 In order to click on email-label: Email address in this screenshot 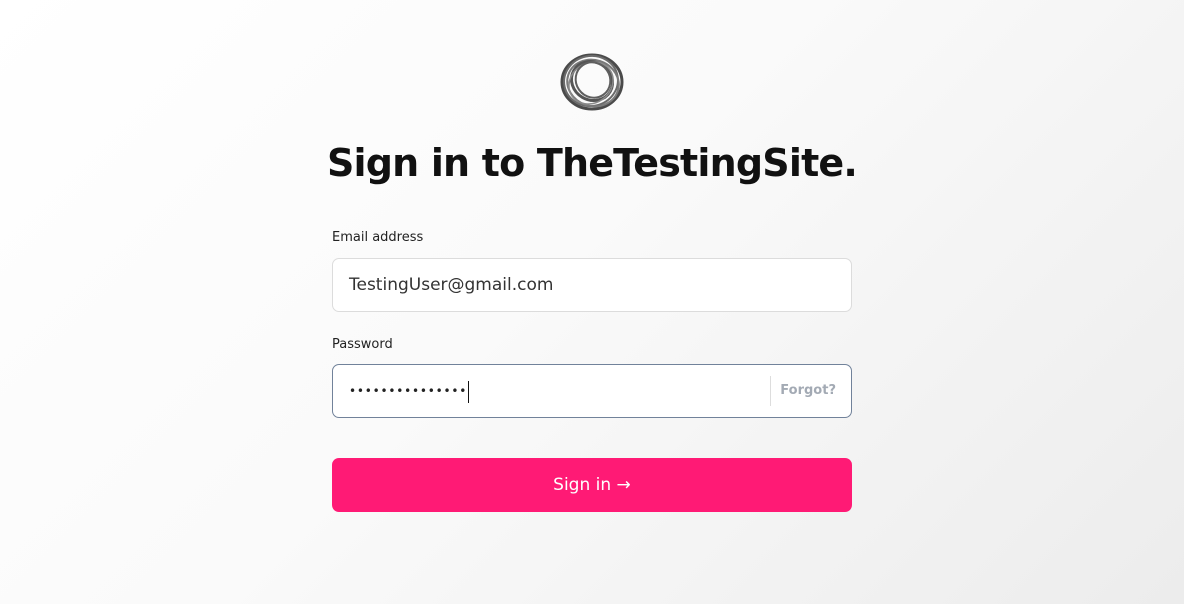, I will do `click(378, 237)`.